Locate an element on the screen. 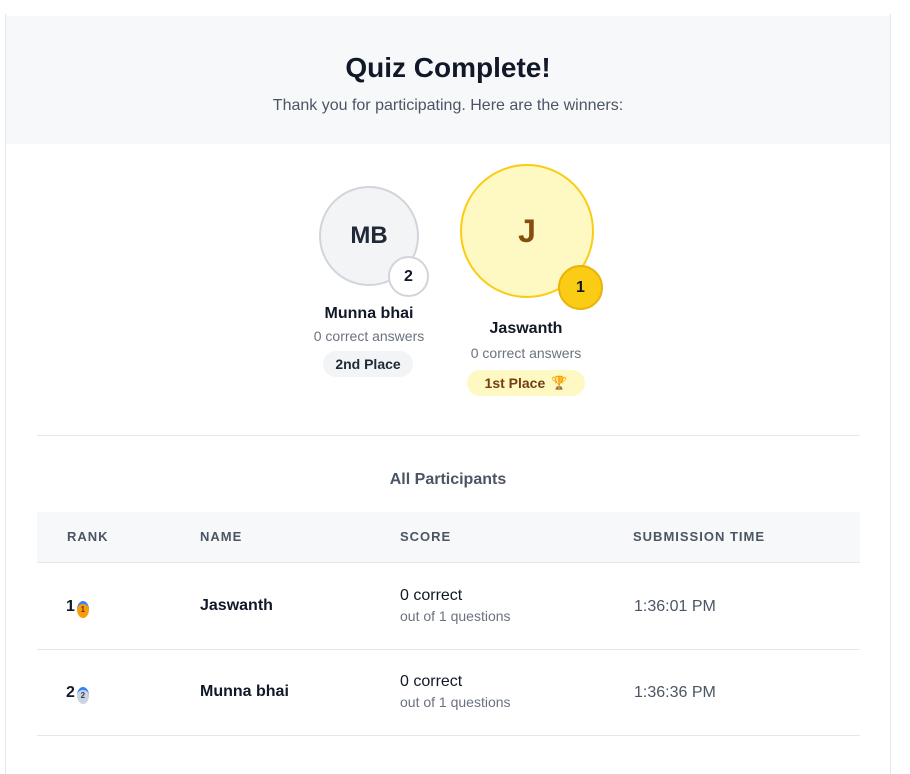 The width and height of the screenshot is (910, 774). participant-name: Munna bhai is located at coordinates (244, 691).